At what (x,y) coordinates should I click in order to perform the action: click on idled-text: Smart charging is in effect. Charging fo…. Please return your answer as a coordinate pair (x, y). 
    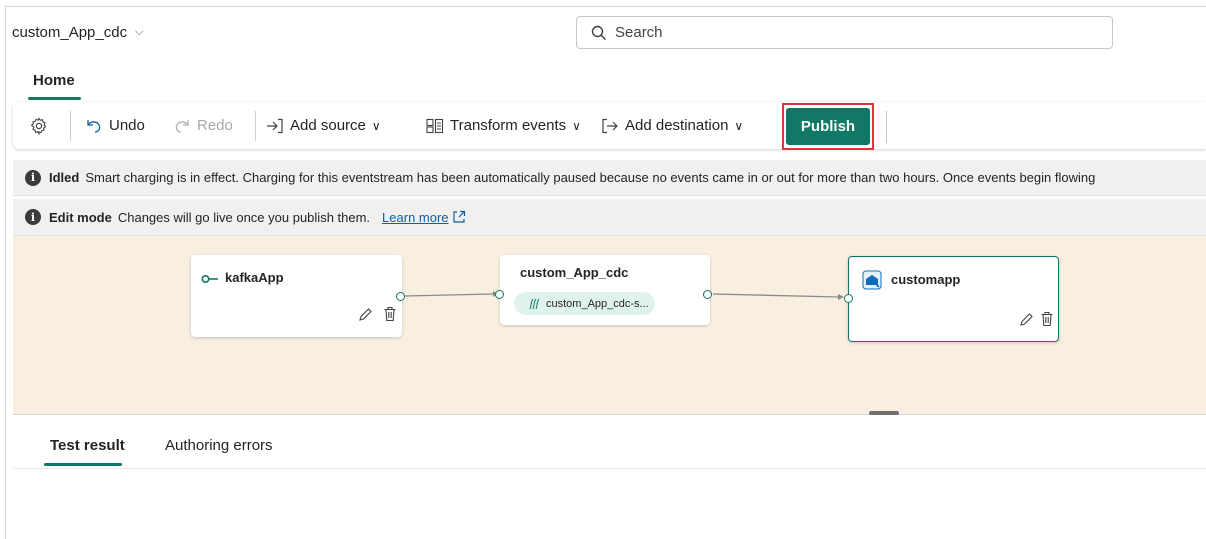
    Looking at the image, I should click on (590, 177).